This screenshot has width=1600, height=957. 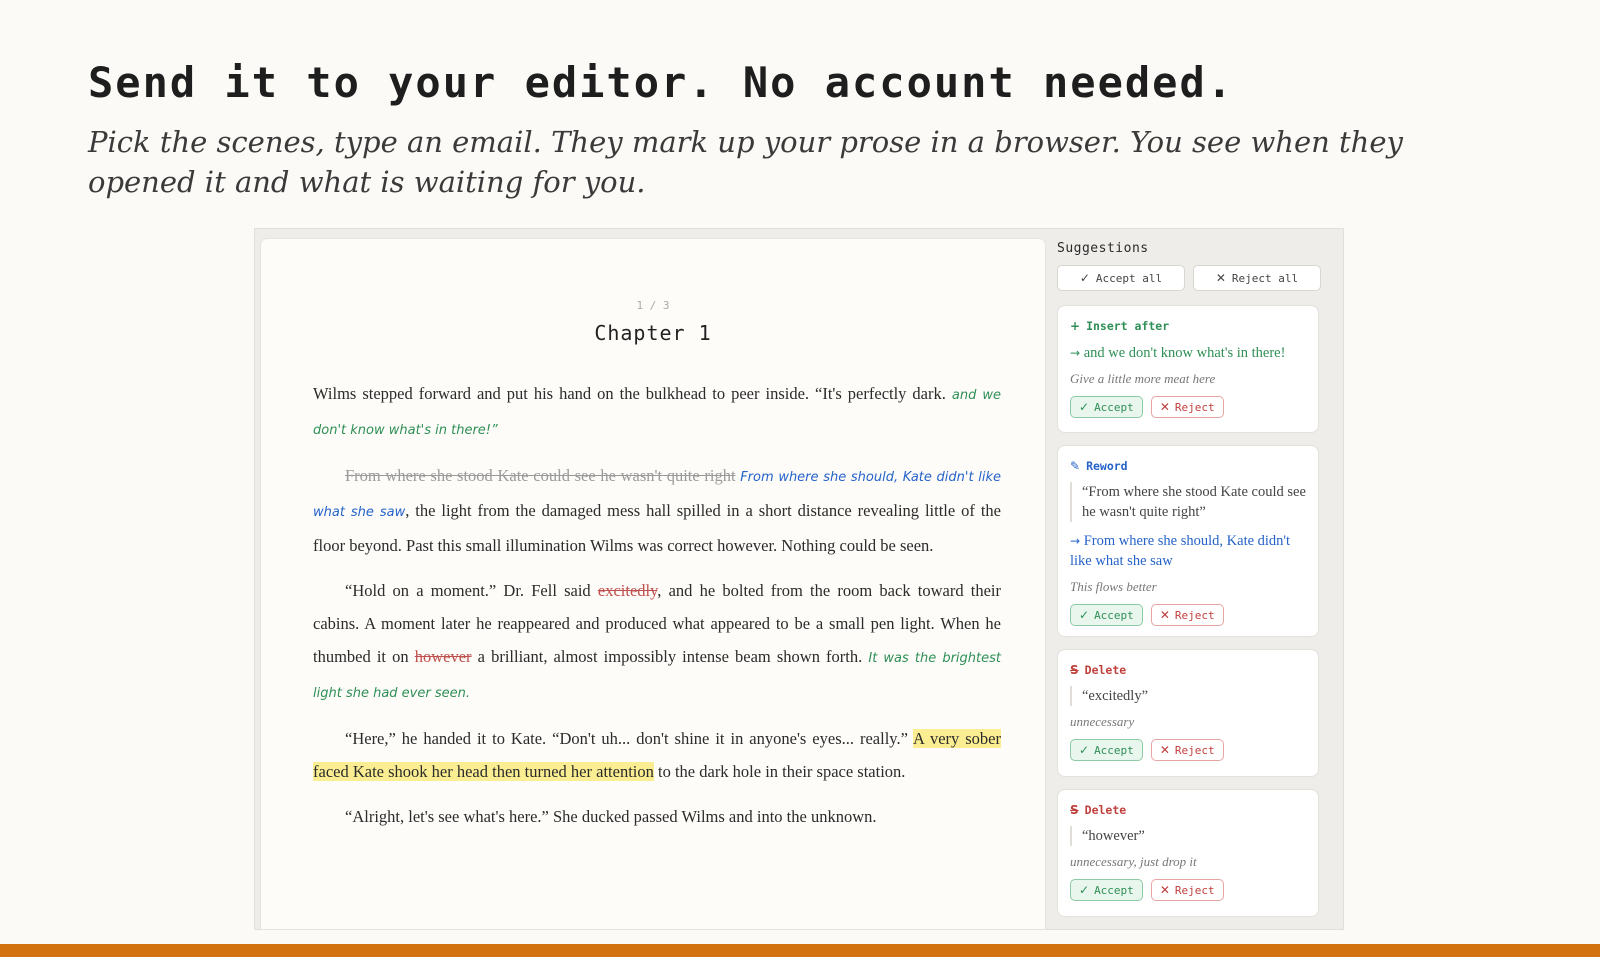 I want to click on deleted-text: however, so click(x=443, y=656).